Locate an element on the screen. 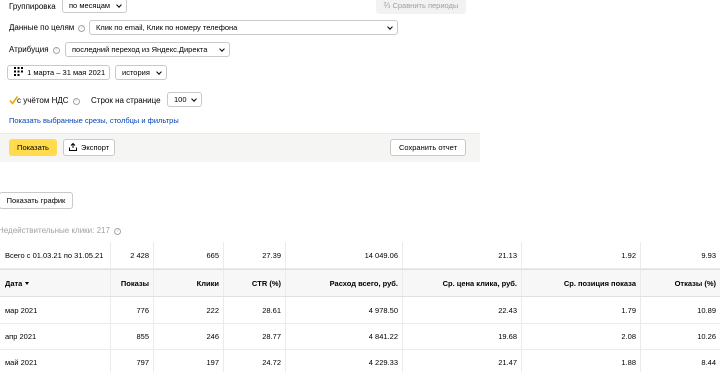 The height and width of the screenshot is (372, 720). export-button: Экспорт is located at coordinates (89, 147).